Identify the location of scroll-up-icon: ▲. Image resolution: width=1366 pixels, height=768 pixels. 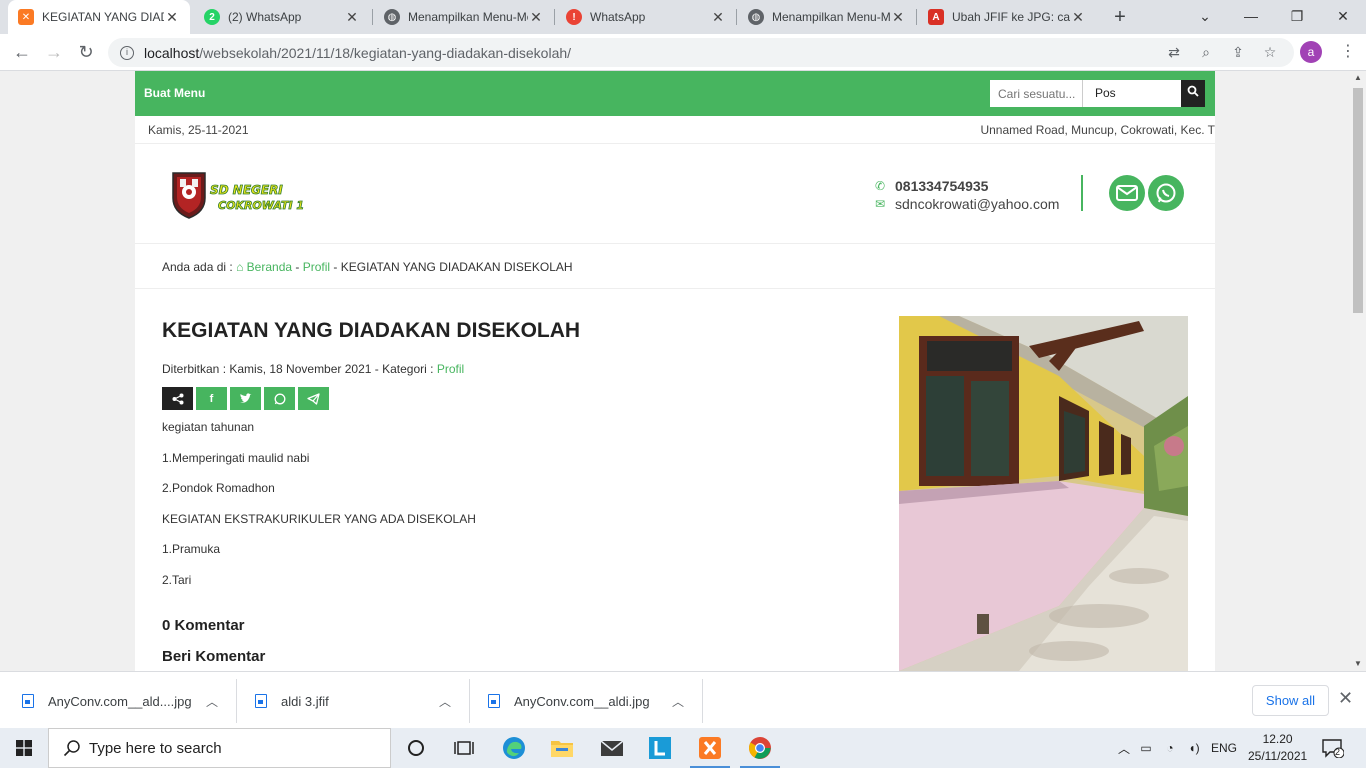
(1358, 78).